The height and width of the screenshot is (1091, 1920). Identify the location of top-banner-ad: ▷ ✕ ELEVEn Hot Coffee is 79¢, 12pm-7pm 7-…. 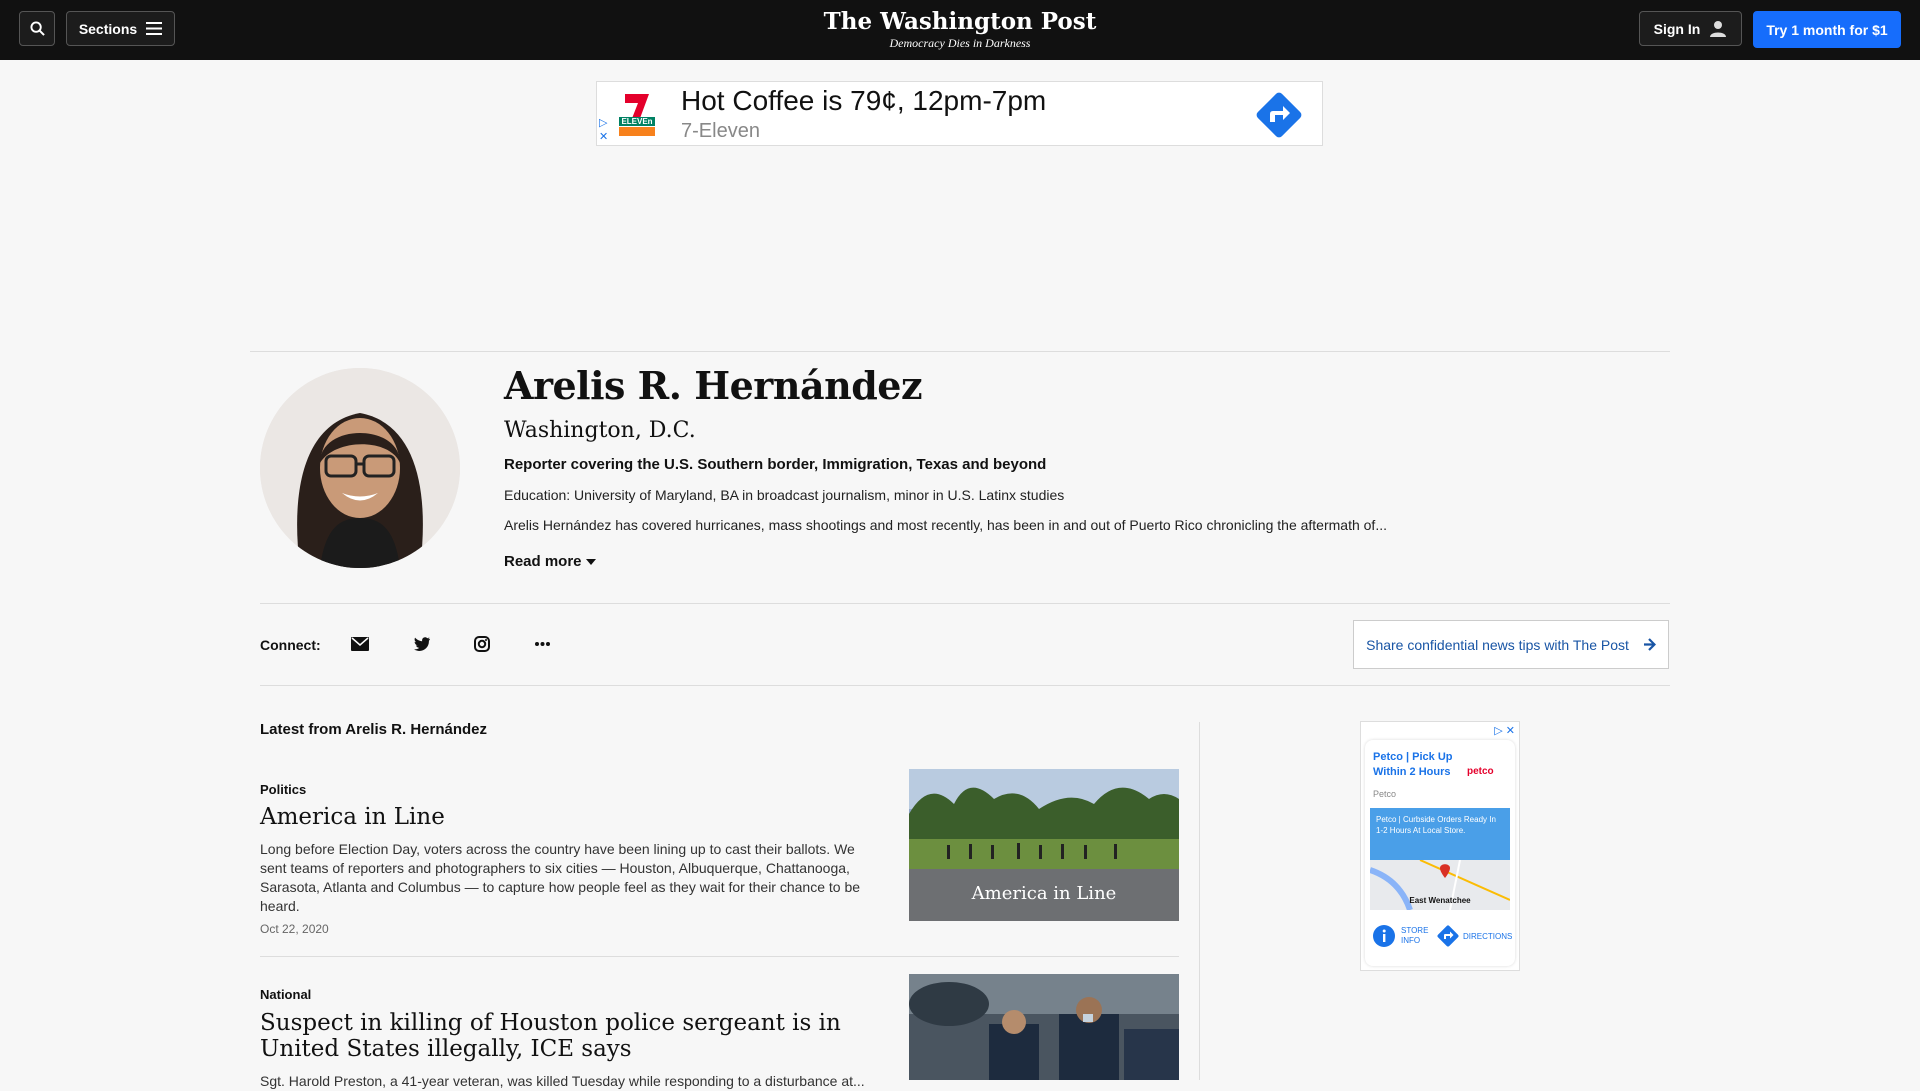
(959, 113).